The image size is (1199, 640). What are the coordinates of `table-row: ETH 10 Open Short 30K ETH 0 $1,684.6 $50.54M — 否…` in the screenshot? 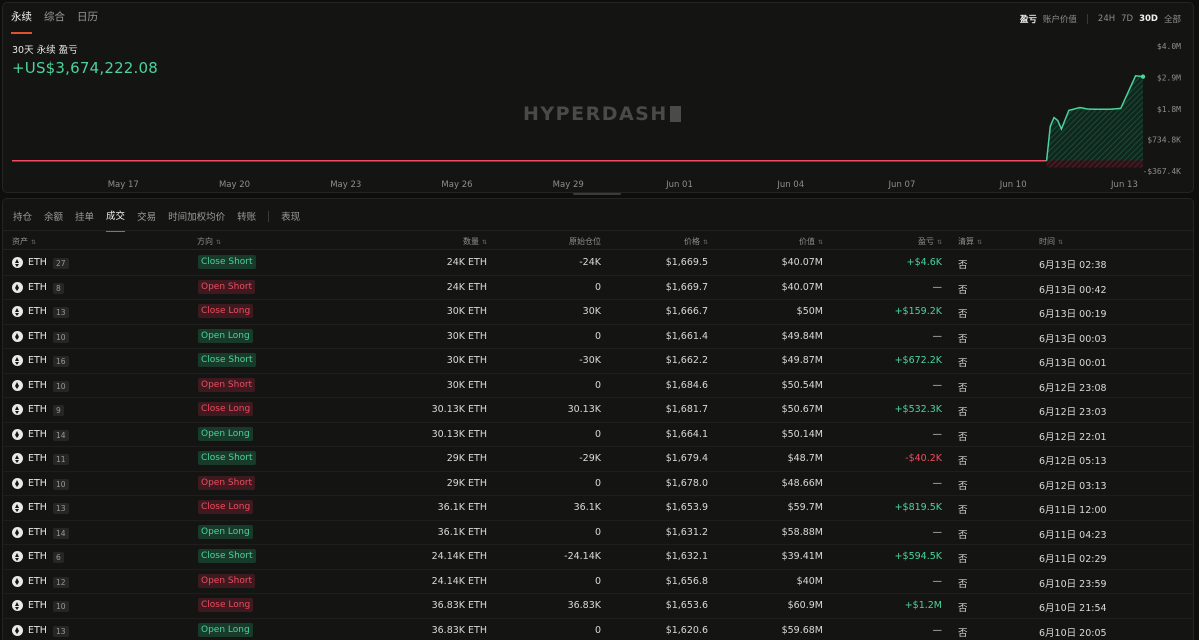 It's located at (598, 386).